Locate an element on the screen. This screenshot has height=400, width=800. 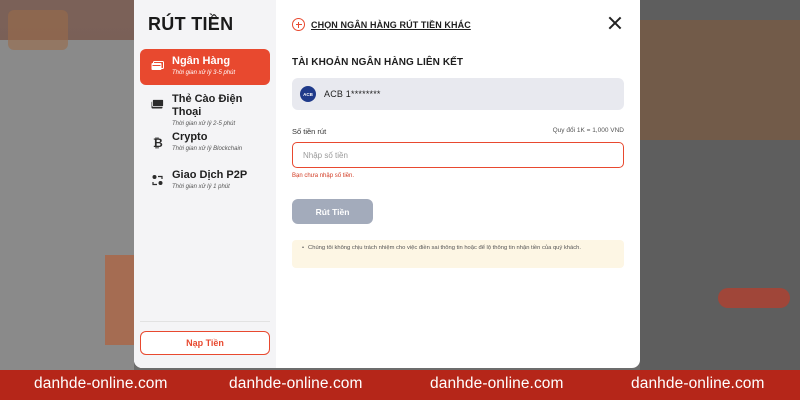
menu-item-subtitle: Thời gian xử lý Blockchain is located at coordinates (207, 149).